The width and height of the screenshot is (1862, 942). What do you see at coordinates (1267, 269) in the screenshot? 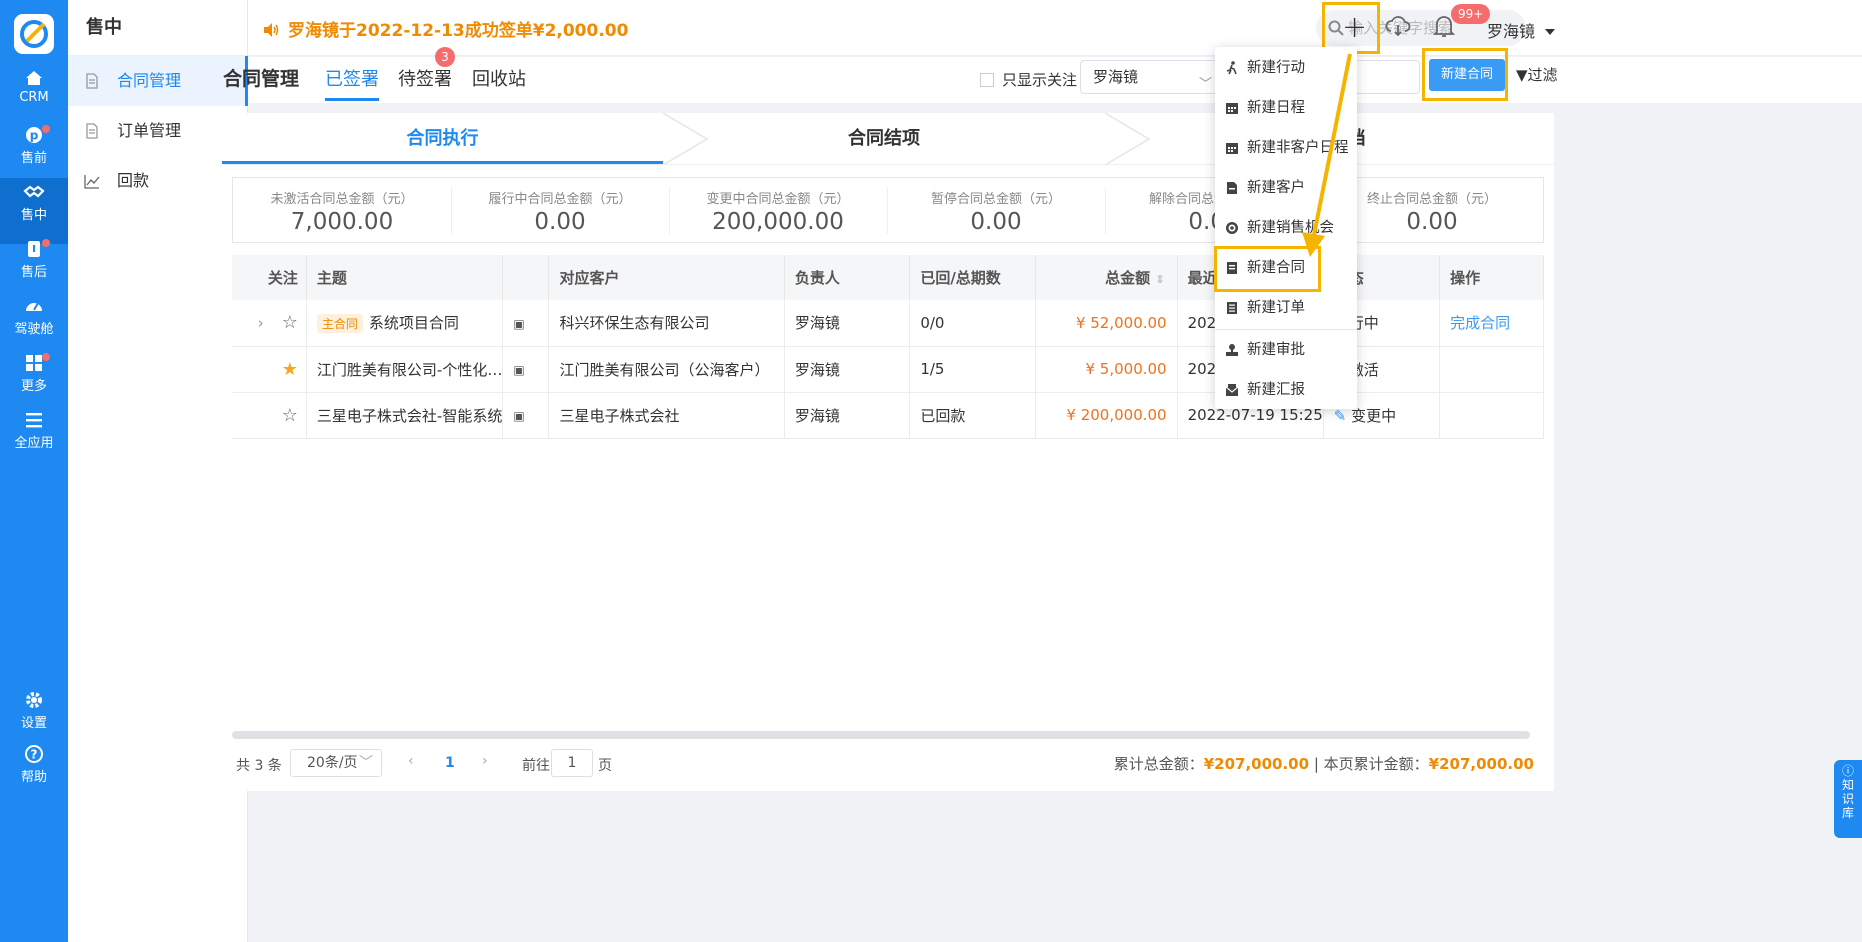
I see `new-contract-menu-highlight` at bounding box center [1267, 269].